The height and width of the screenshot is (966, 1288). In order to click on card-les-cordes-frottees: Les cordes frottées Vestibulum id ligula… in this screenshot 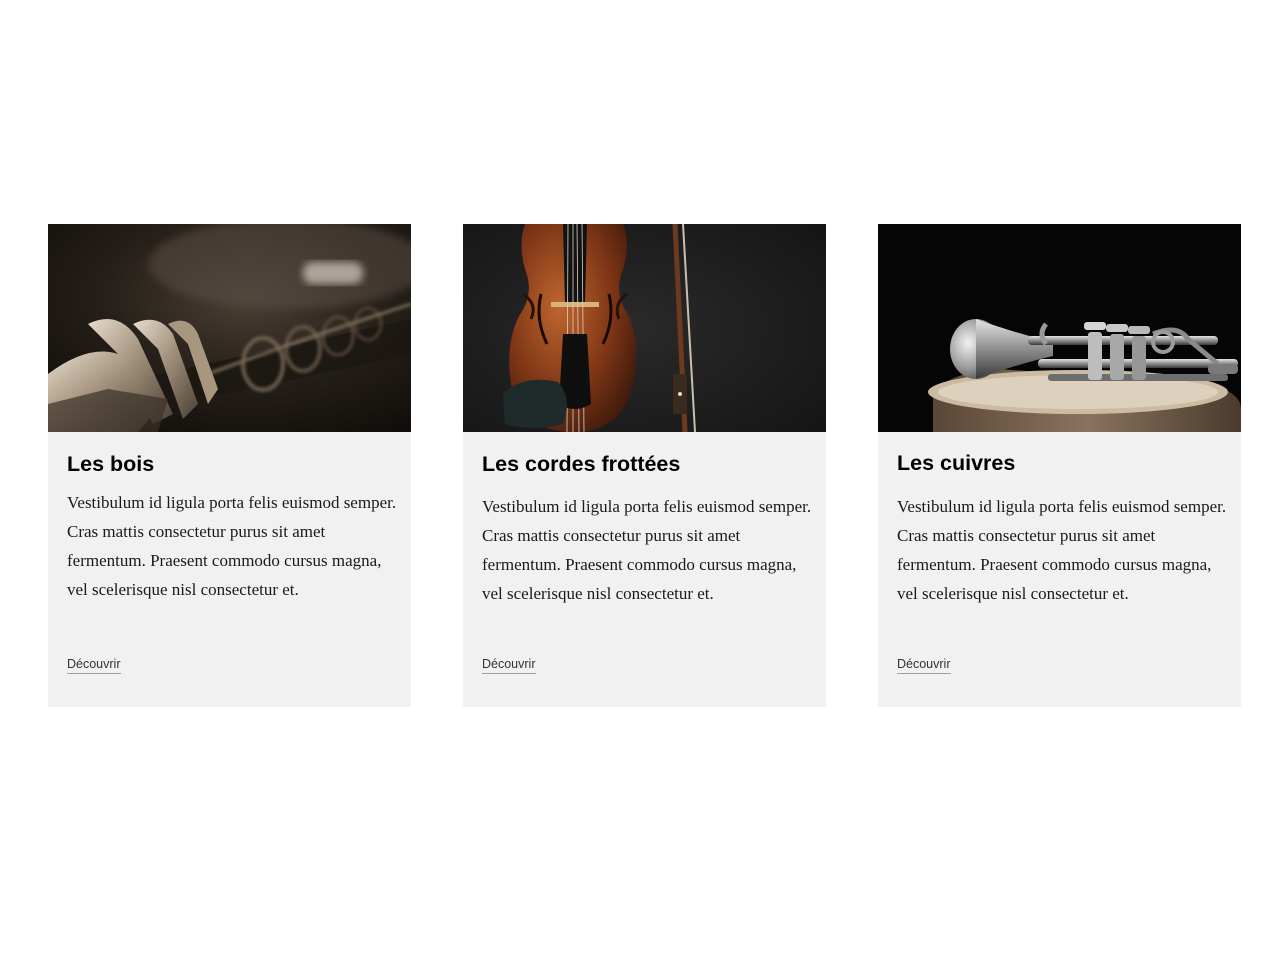, I will do `click(644, 465)`.